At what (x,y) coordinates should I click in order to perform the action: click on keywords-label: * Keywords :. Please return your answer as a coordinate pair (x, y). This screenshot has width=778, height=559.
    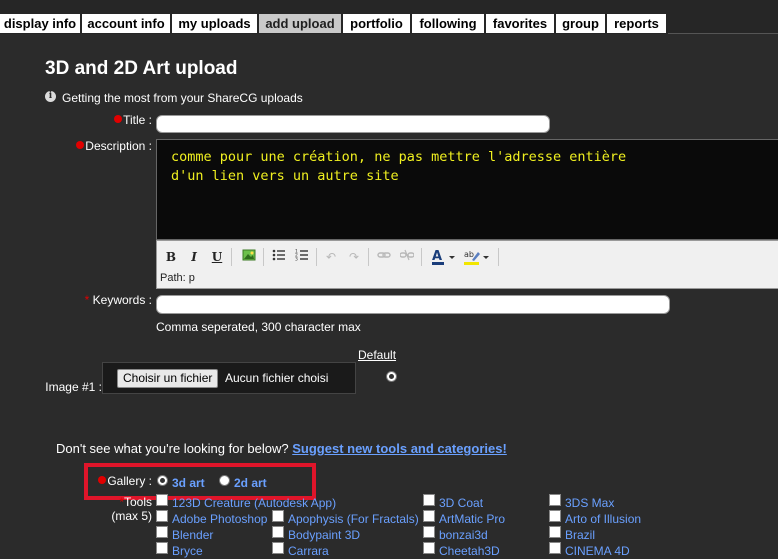
    Looking at the image, I should click on (118, 300).